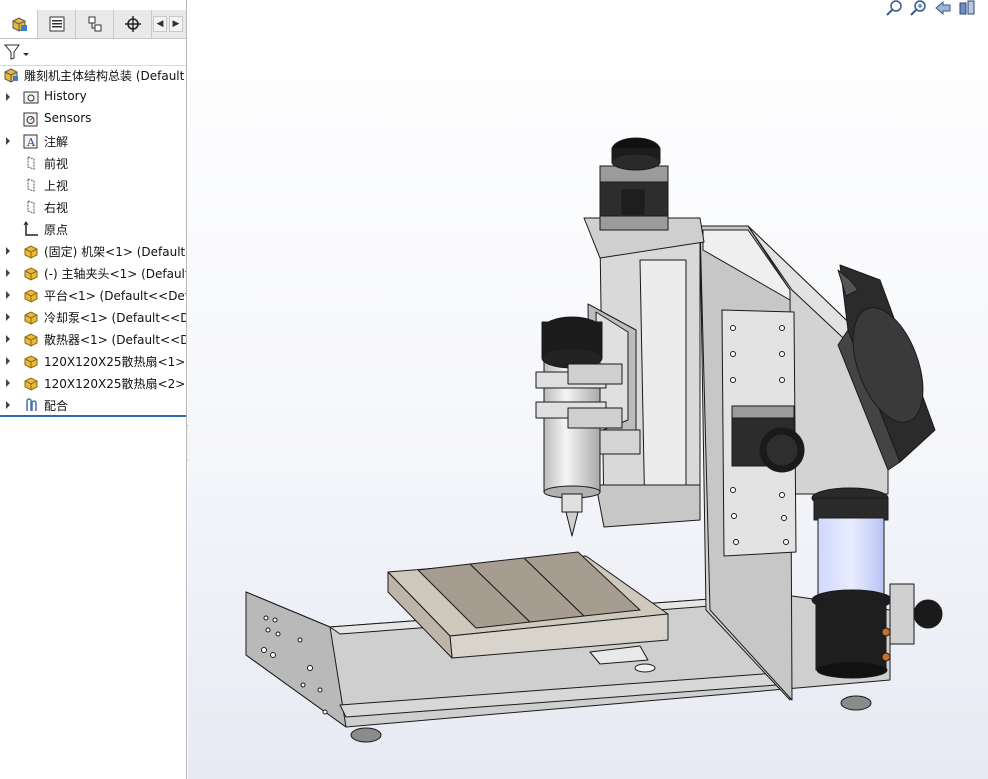 The height and width of the screenshot is (779, 988). I want to click on tab-feature-tree, so click(19, 24).